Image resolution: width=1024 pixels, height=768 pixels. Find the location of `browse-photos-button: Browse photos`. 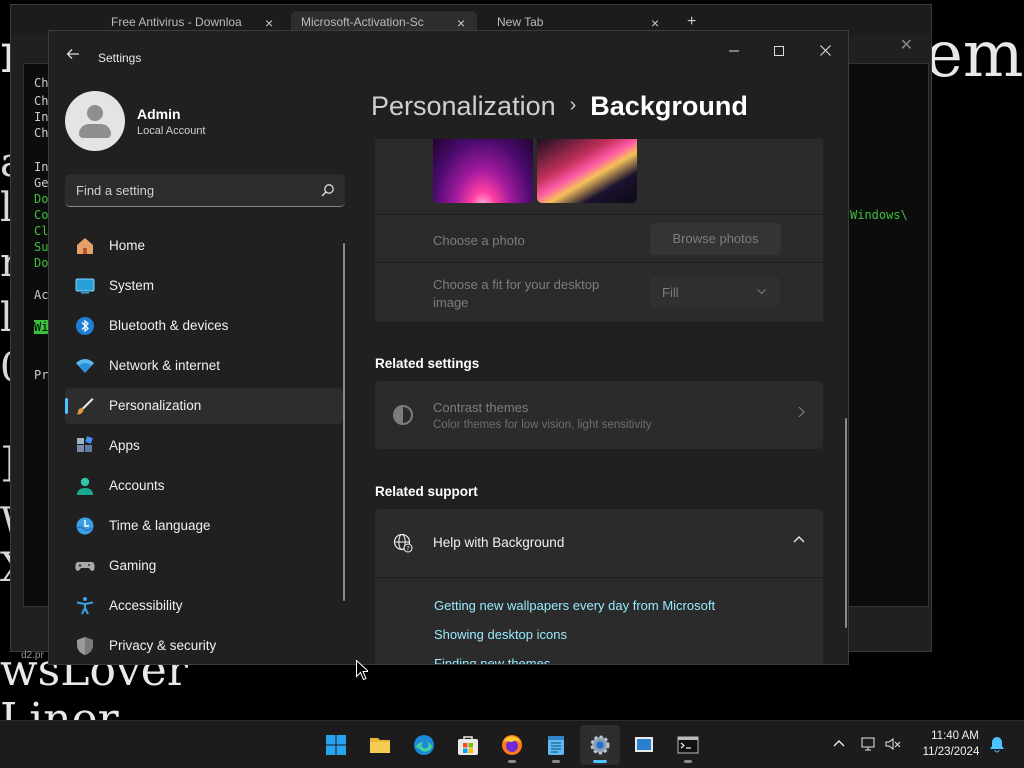

browse-photos-button: Browse photos is located at coordinates (715, 239).